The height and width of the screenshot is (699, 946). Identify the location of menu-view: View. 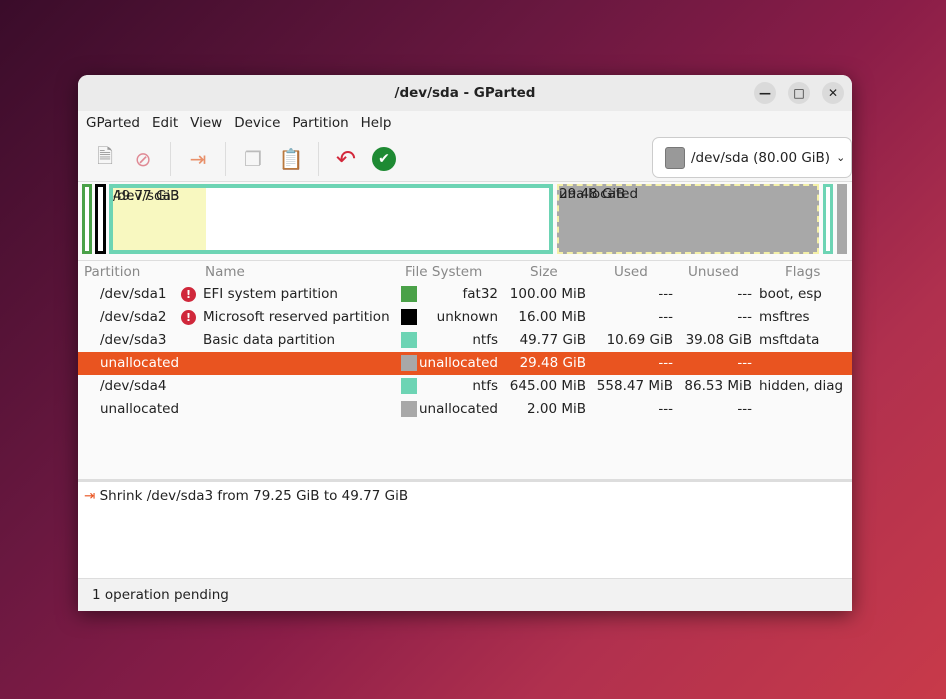
(206, 123).